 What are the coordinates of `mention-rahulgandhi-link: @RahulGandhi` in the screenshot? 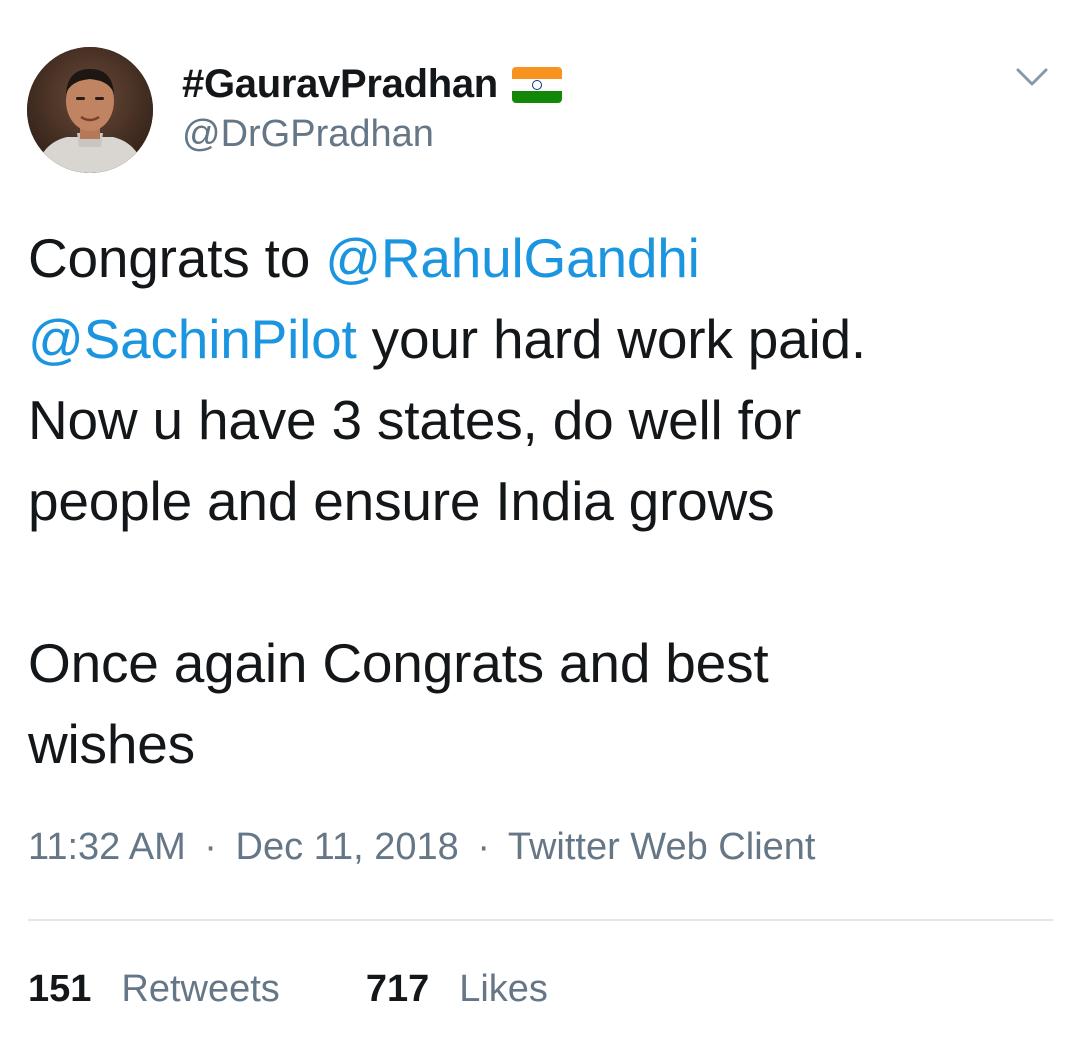 It's located at (512, 258).